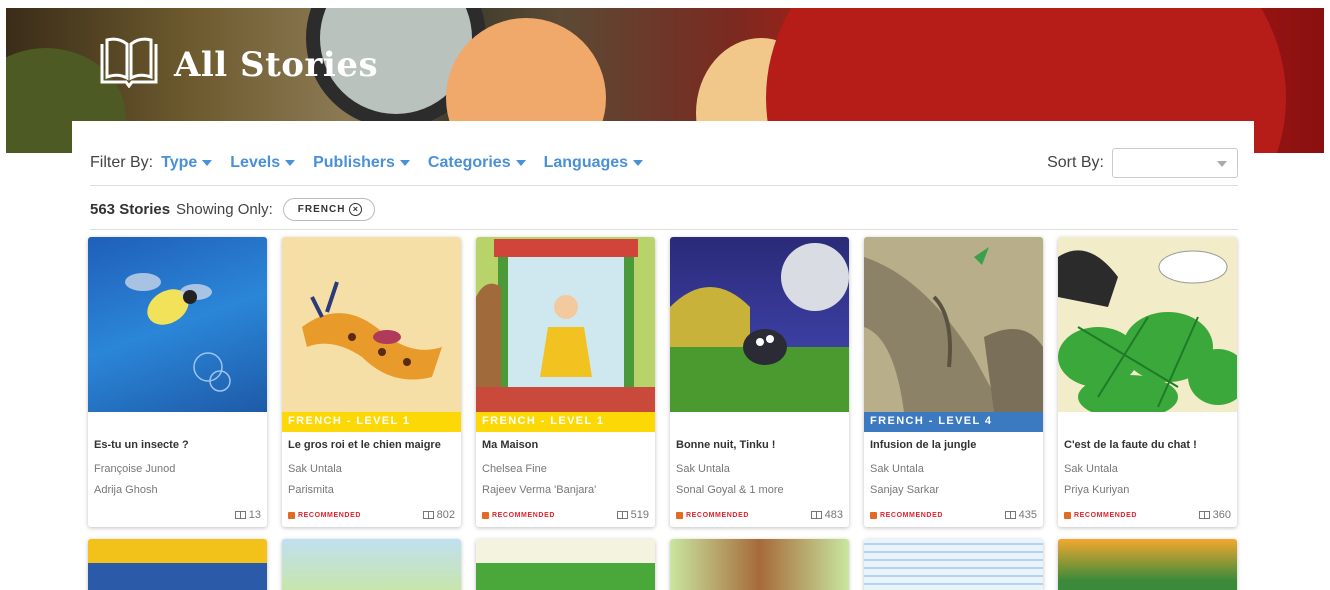  Describe the element at coordinates (224, 209) in the screenshot. I see `showing-only-label: Showing Only:` at that location.